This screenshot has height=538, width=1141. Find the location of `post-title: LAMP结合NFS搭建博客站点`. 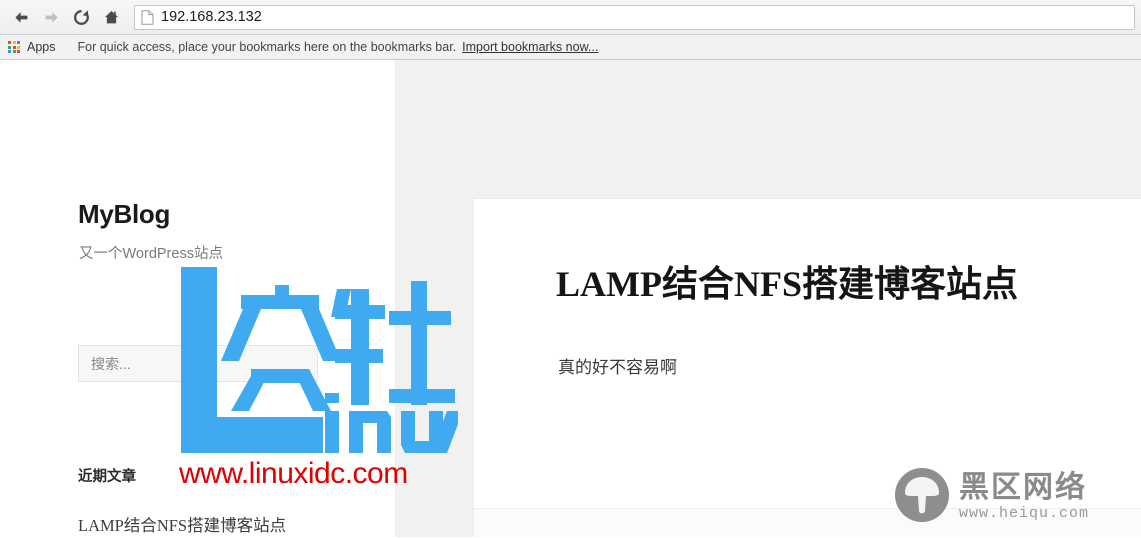

post-title: LAMP结合NFS搭建博客站点 is located at coordinates (848, 284).